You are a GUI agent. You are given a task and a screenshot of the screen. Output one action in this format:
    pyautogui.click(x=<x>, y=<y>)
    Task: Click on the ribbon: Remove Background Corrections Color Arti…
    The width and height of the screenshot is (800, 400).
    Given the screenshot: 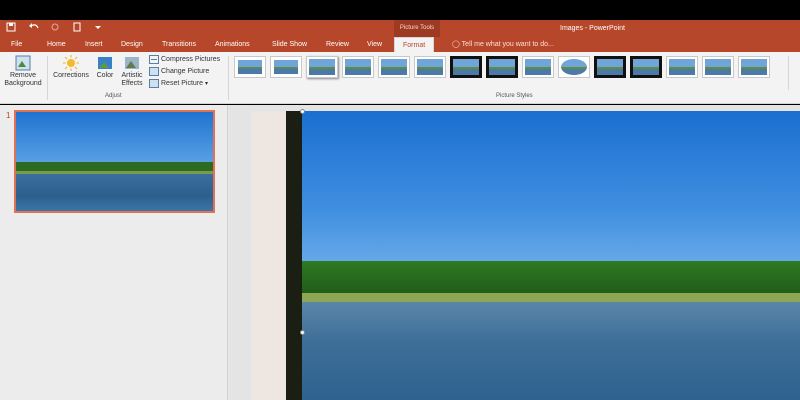 What is the action you would take?
    pyautogui.click(x=400, y=78)
    